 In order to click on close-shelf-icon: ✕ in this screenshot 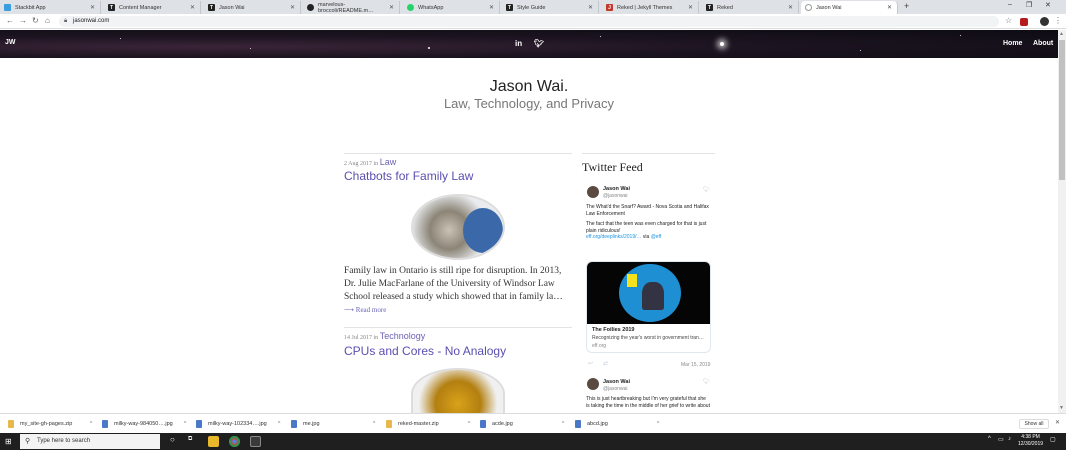, I will do `click(1057, 422)`.